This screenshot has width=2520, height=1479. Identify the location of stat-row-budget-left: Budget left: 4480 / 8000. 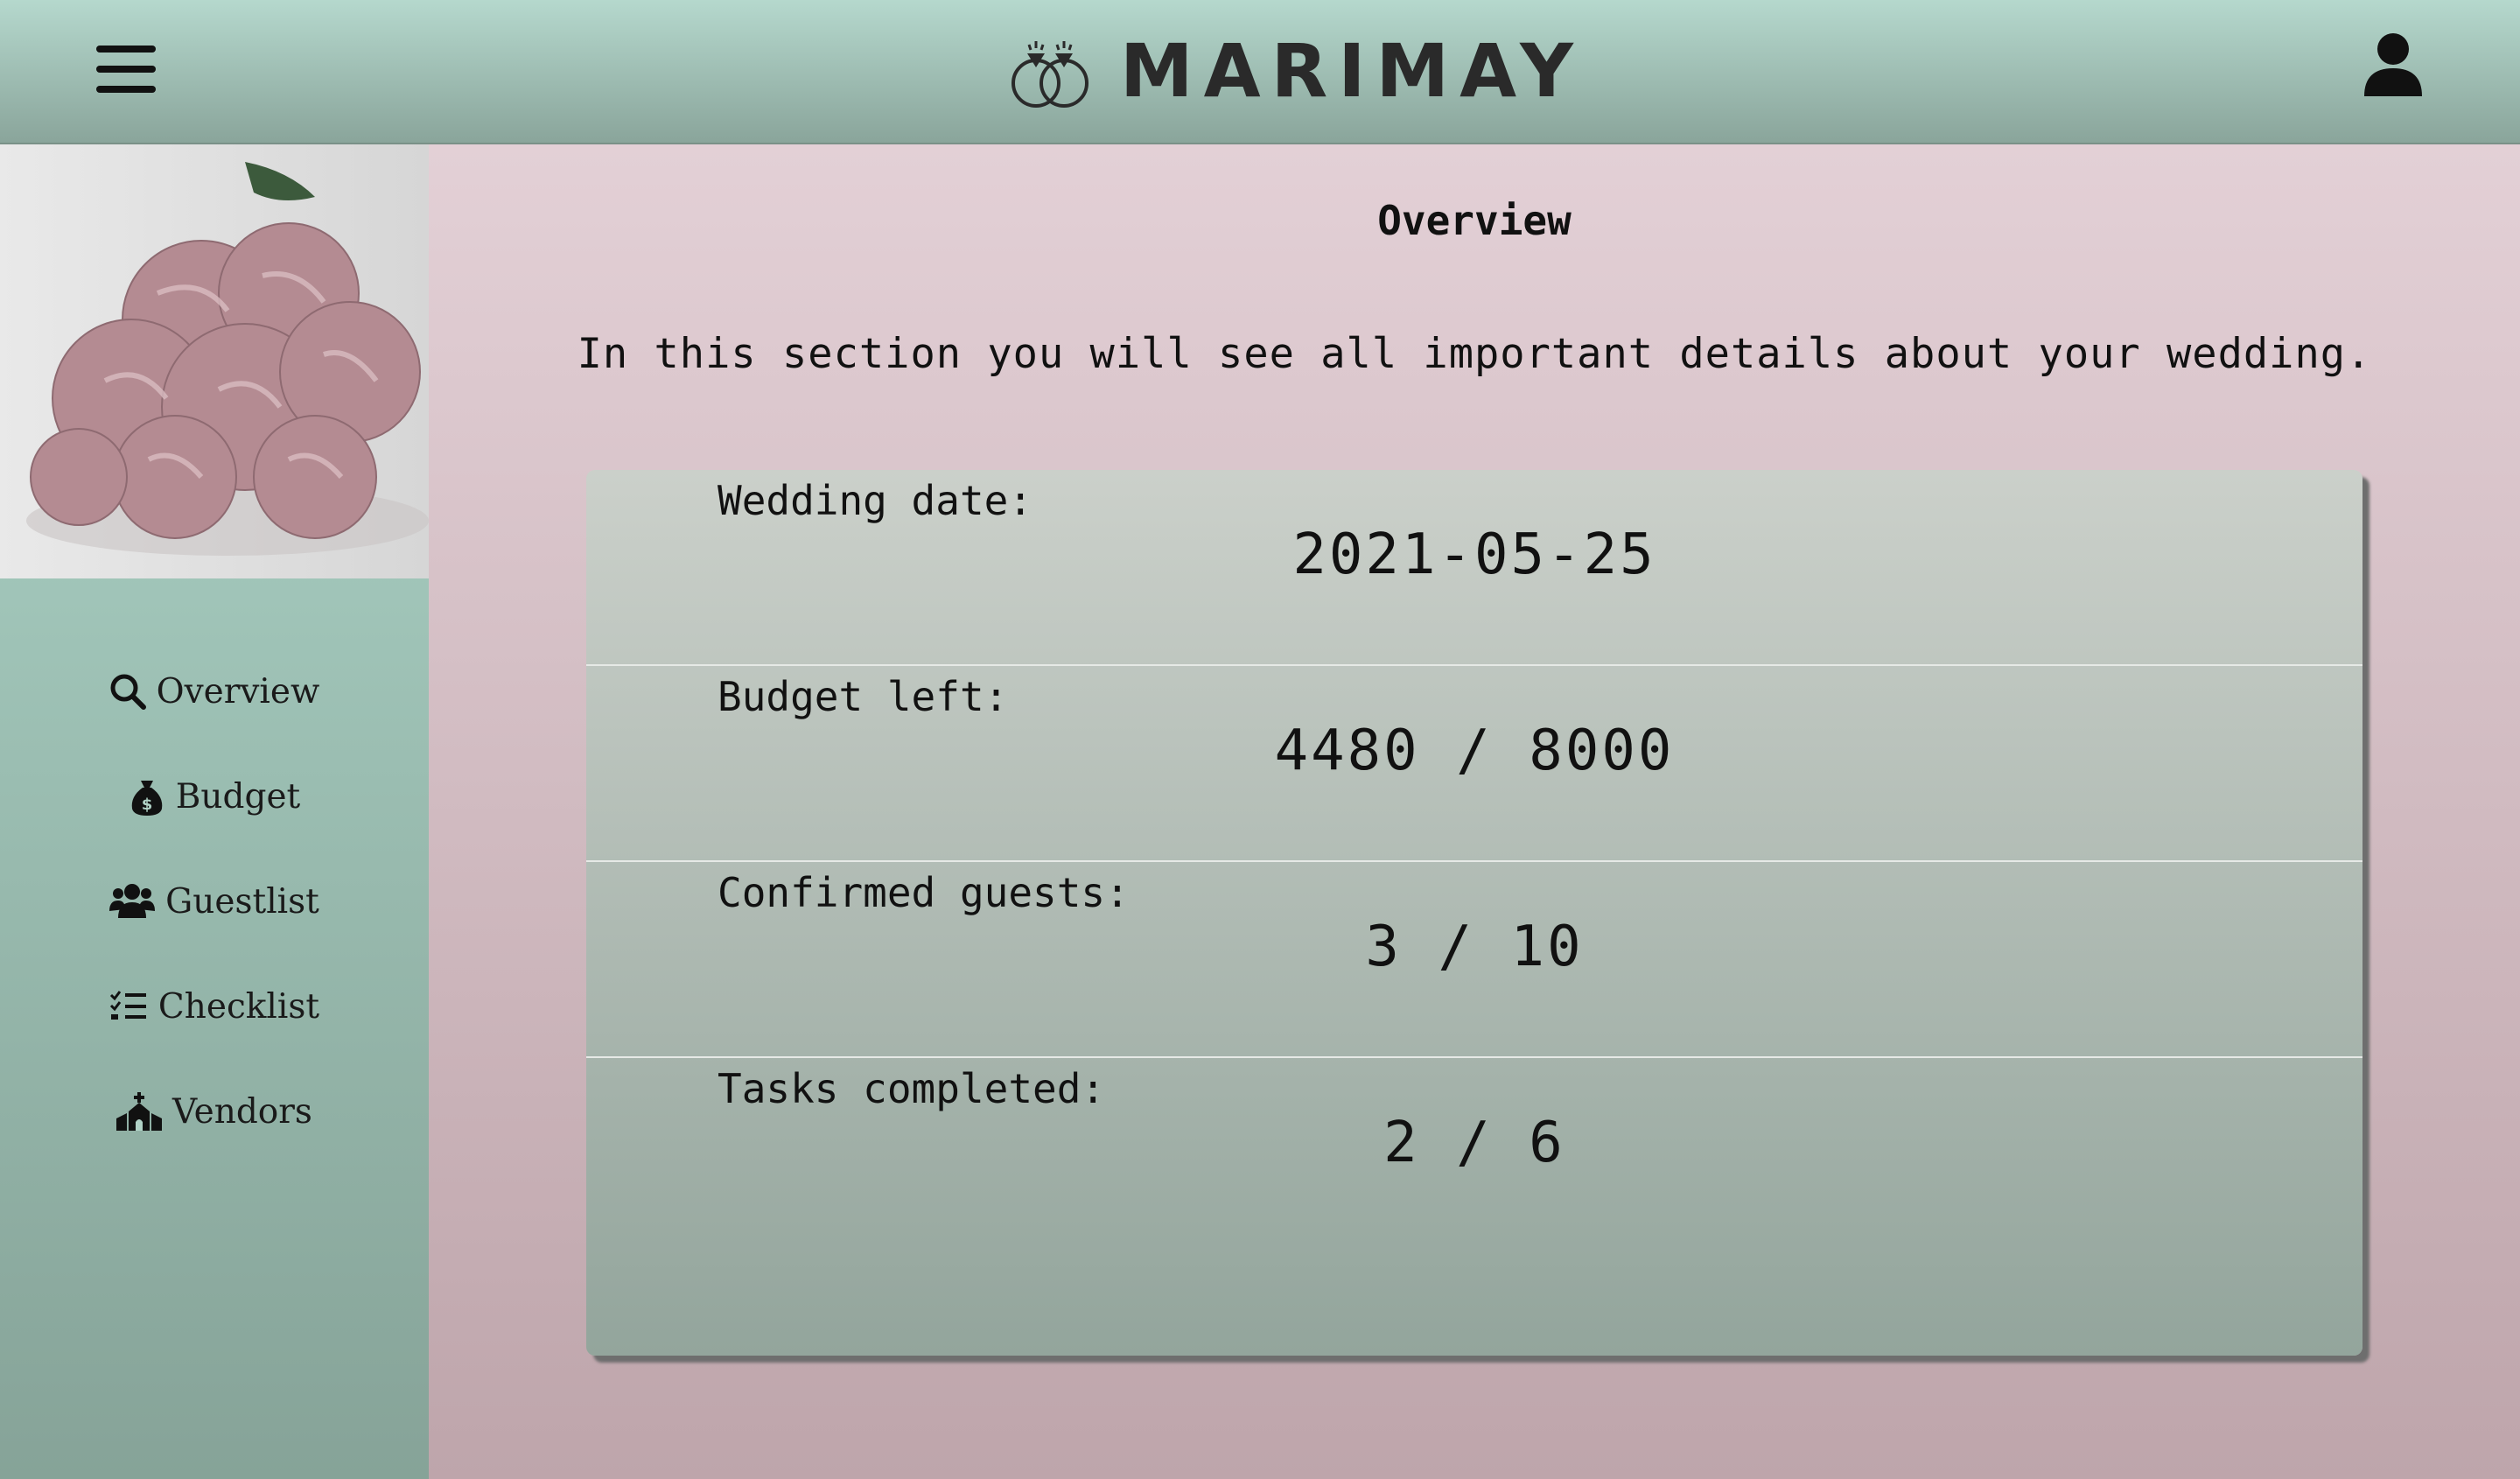
(1474, 764).